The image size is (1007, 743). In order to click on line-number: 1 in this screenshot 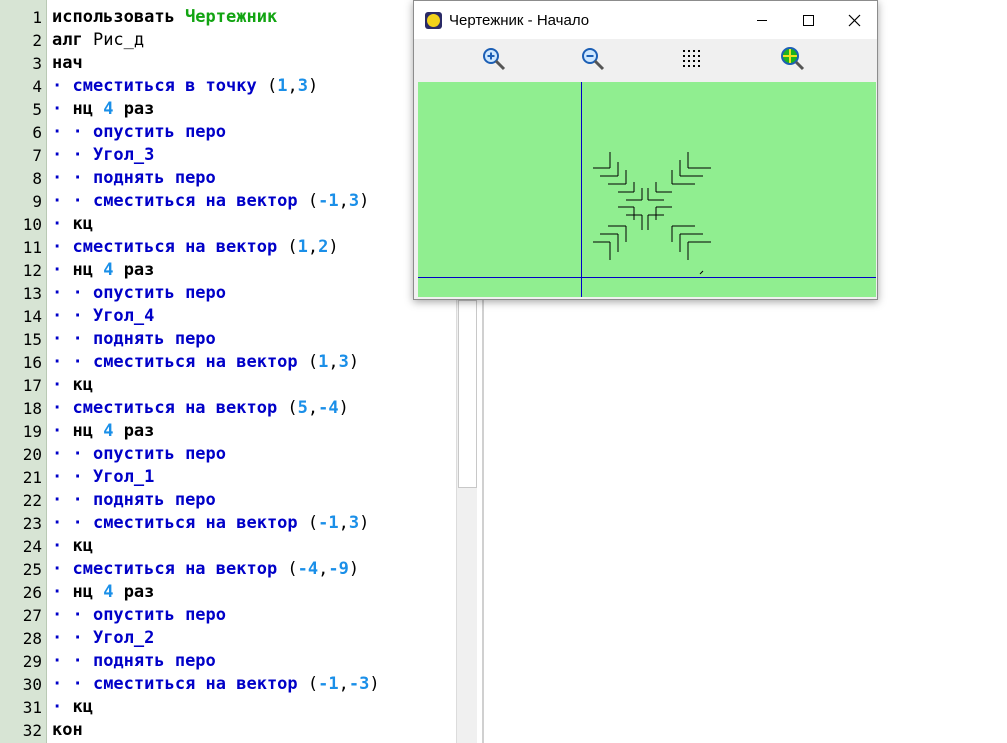, I will do `click(37, 17)`.